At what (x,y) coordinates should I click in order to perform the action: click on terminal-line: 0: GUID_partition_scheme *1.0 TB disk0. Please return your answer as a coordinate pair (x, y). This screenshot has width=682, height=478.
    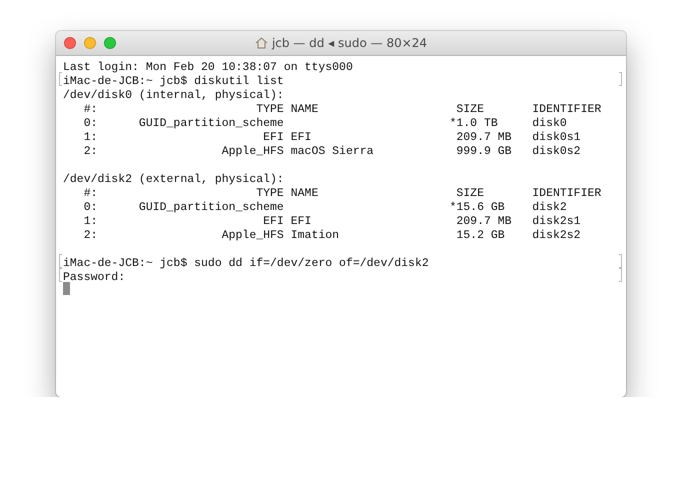
    Looking at the image, I should click on (324, 124).